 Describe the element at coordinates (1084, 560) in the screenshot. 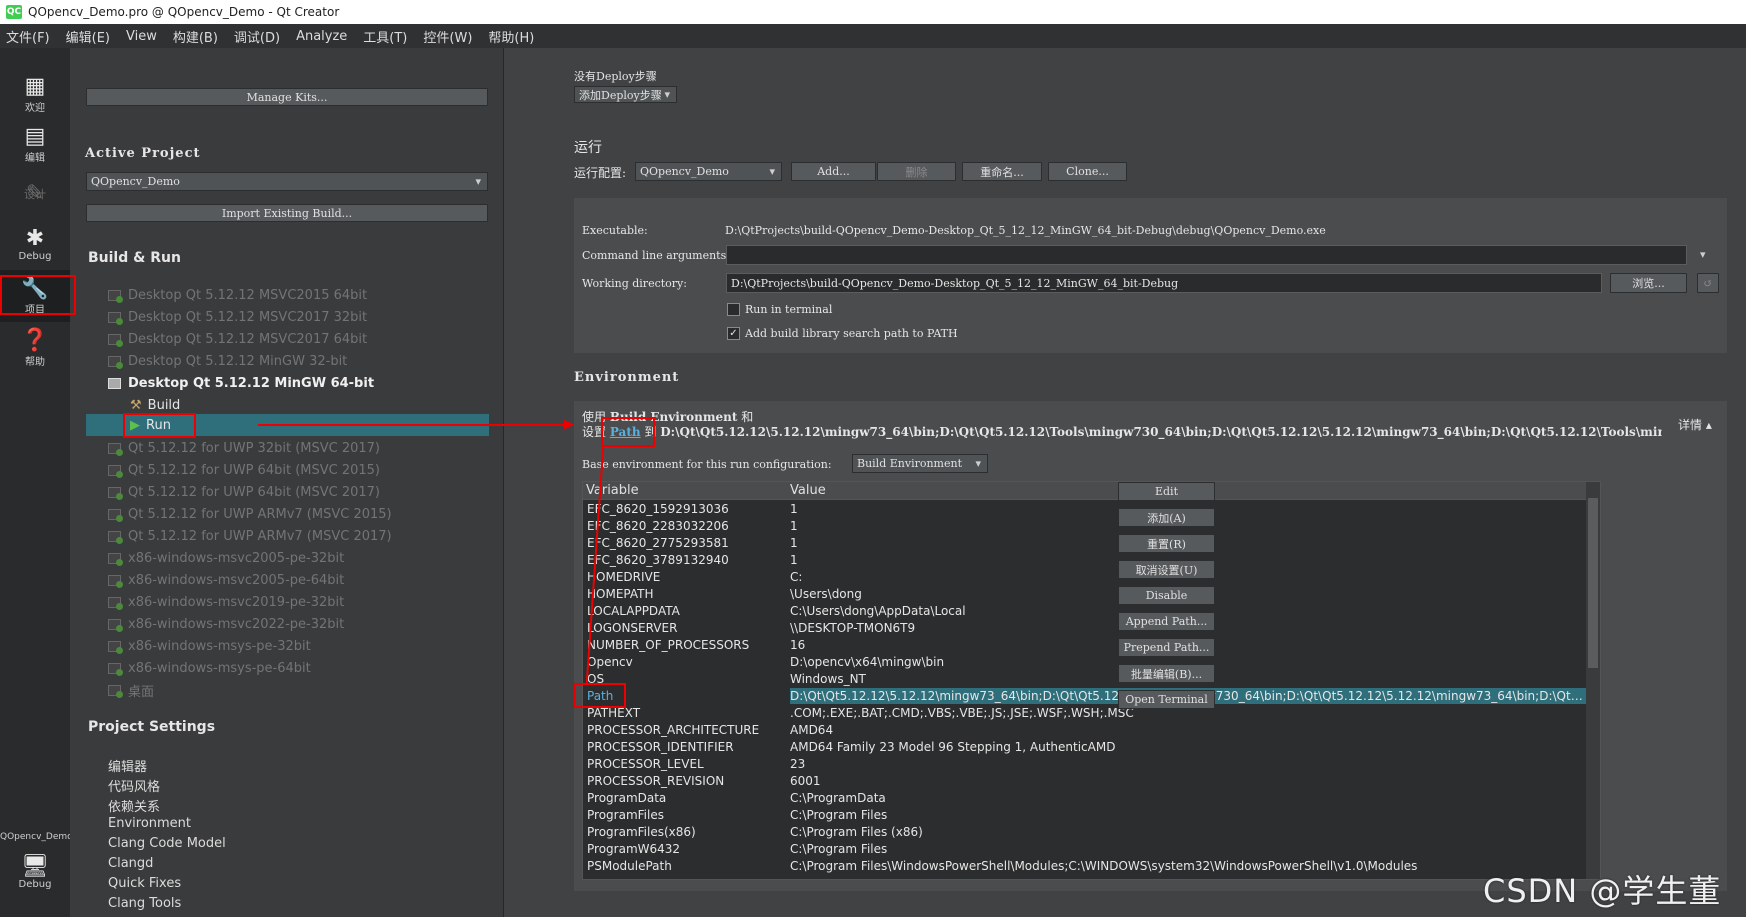

I see `table-row: EFC_8620_3789132940 1` at that location.